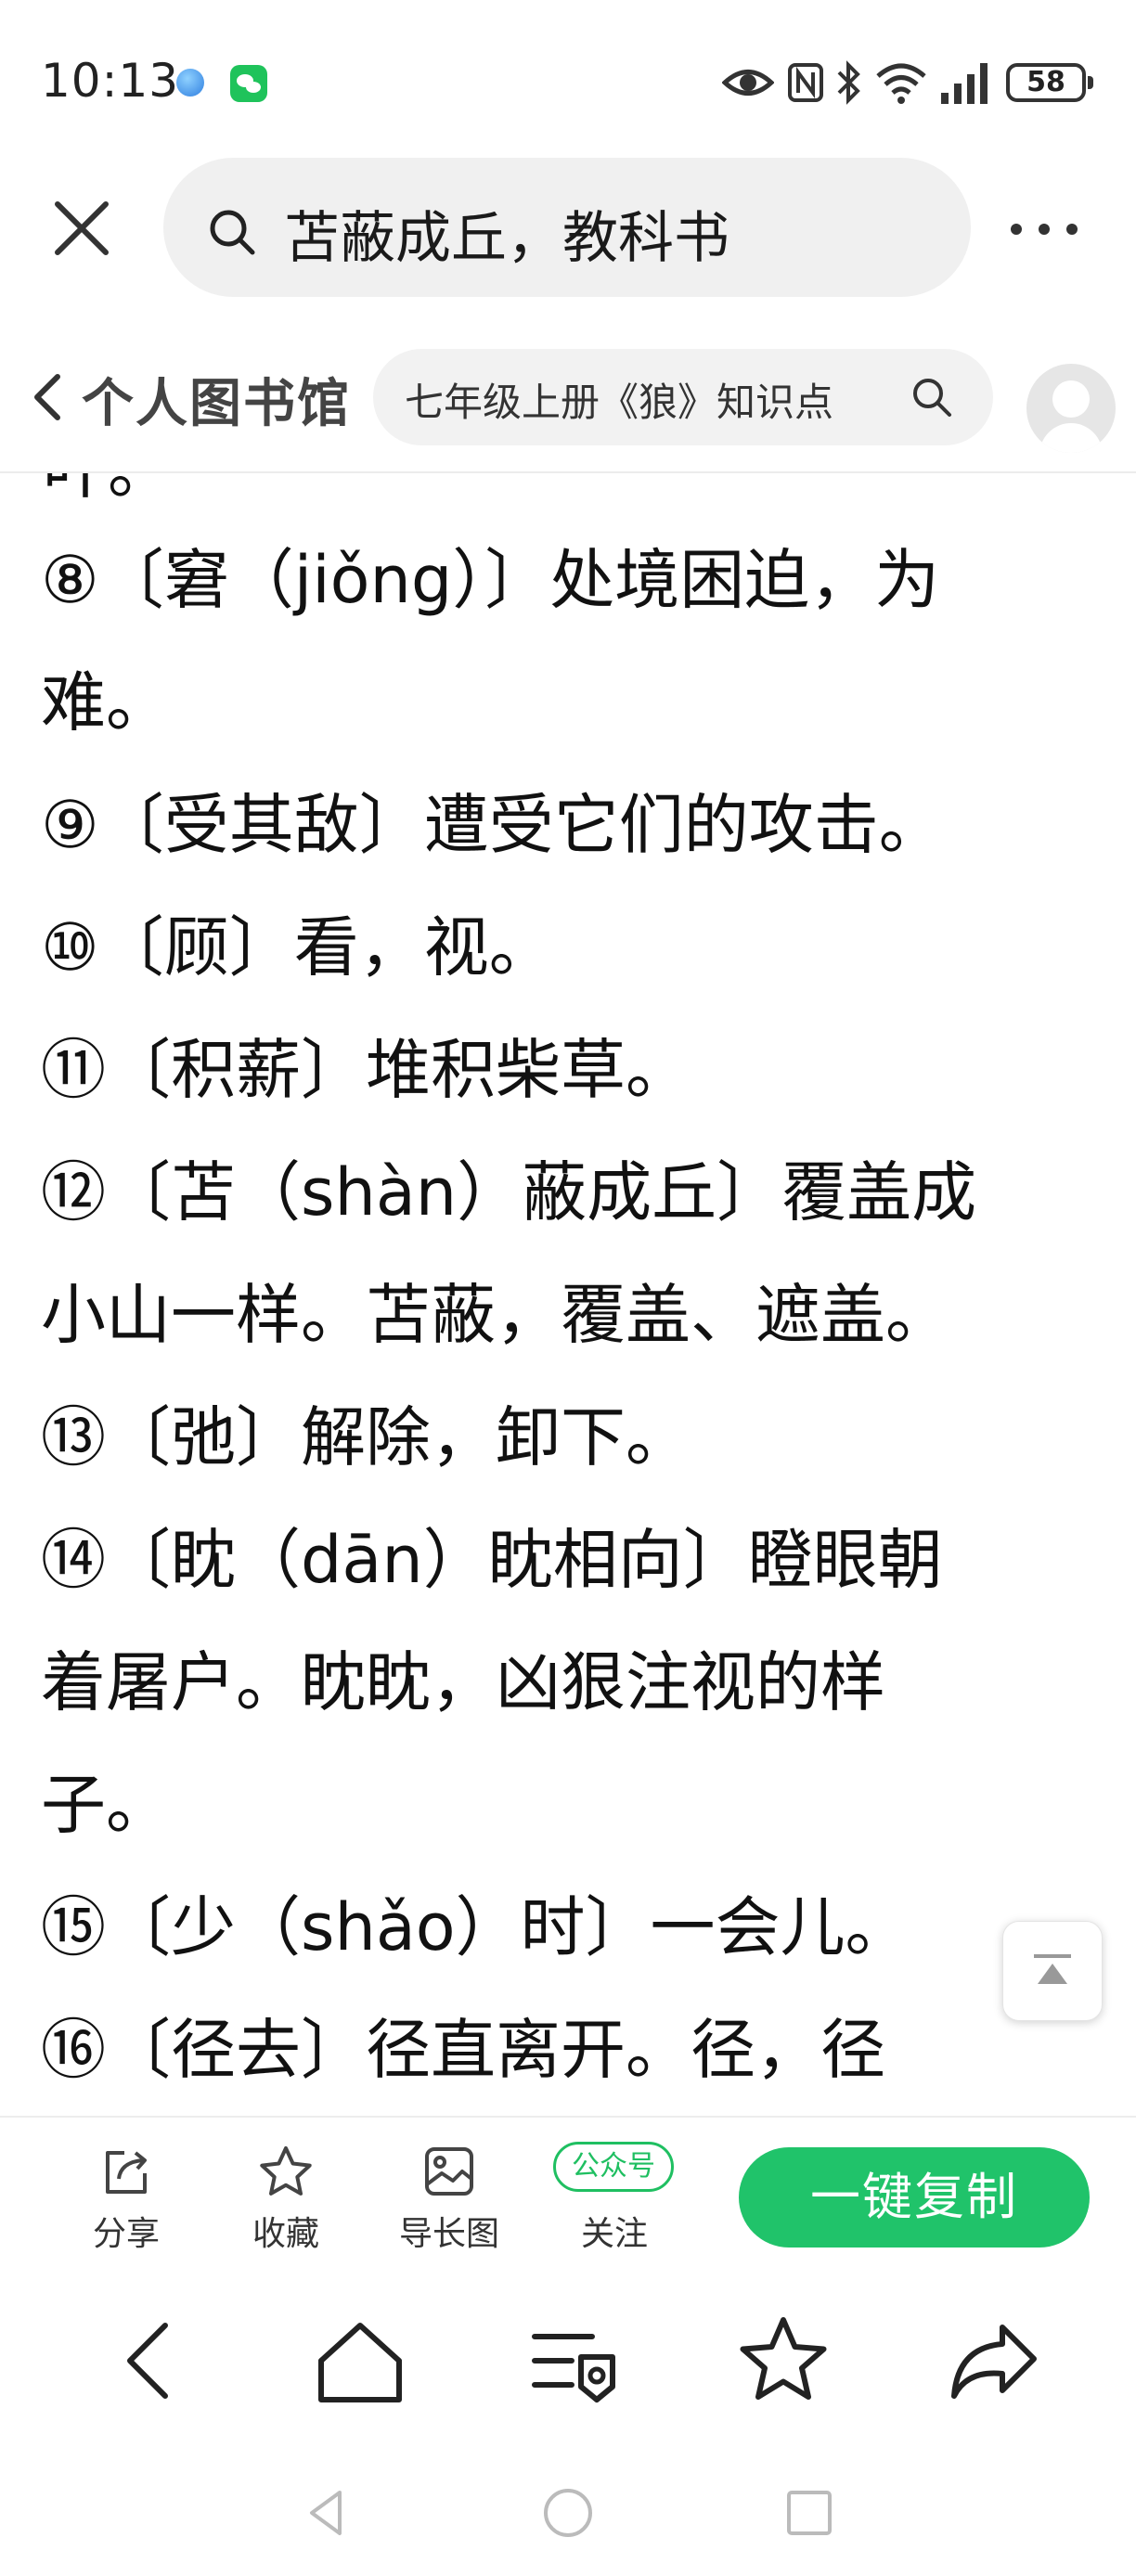 This screenshot has width=1136, height=2576. I want to click on nfc-icon, so click(805, 83).